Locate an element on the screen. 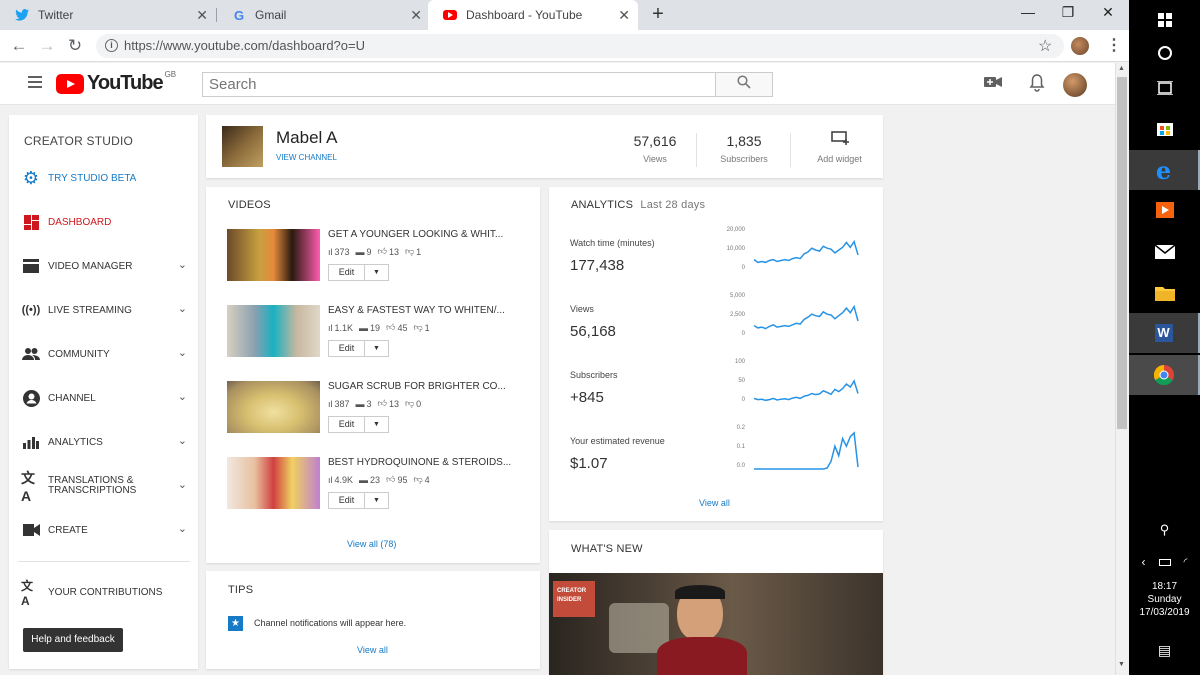  search-button is located at coordinates (744, 84).